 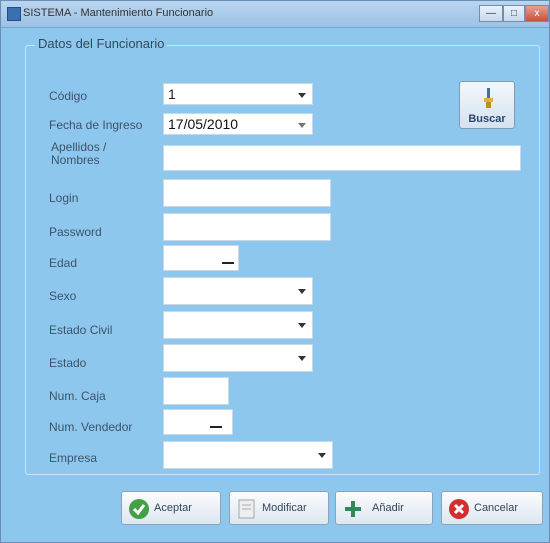 I want to click on search-tool-icon, so click(x=488, y=98).